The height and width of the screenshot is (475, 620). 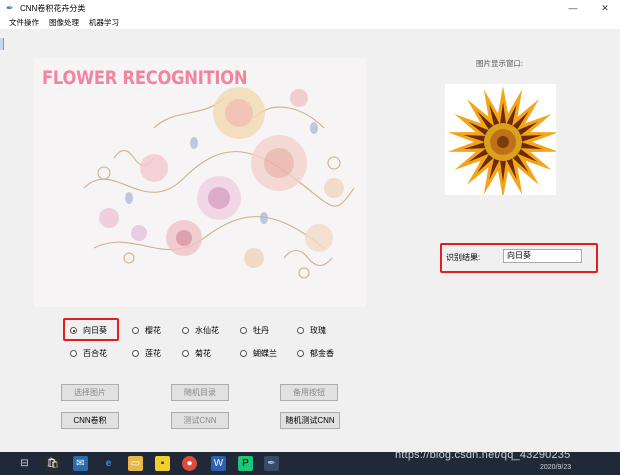 What do you see at coordinates (153, 353) in the screenshot?
I see `radio-label: 莲花` at bounding box center [153, 353].